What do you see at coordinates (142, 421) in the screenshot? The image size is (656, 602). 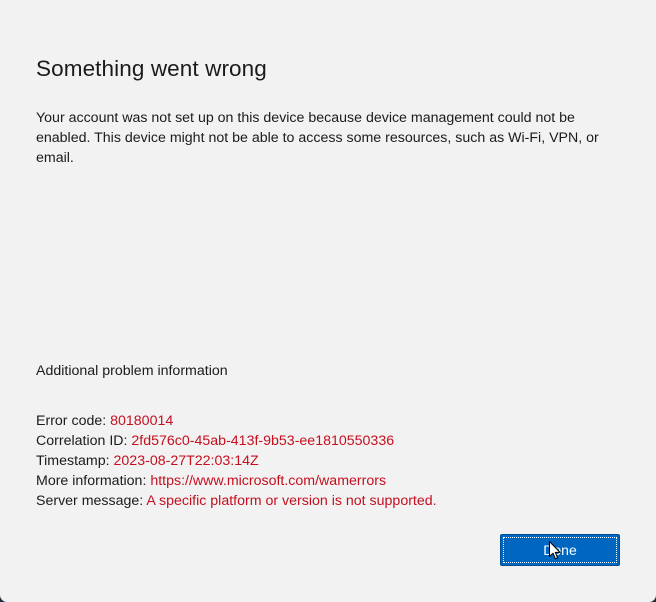 I see `error-code-value: 80180014` at bounding box center [142, 421].